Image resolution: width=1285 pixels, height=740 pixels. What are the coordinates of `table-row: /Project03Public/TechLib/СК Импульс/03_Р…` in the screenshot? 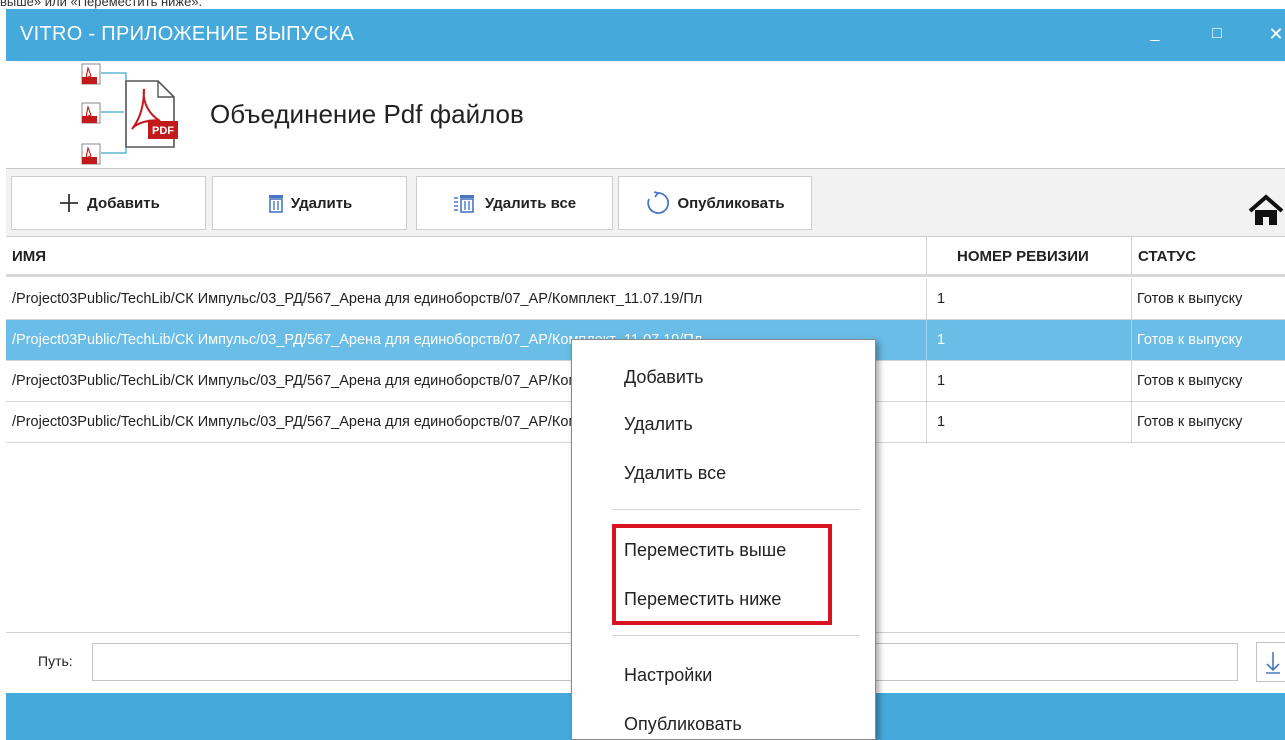 It's located at (645, 299).